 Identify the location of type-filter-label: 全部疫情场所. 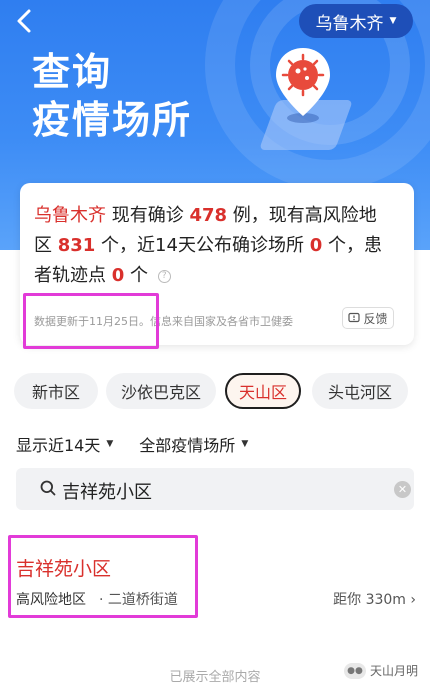
(187, 445).